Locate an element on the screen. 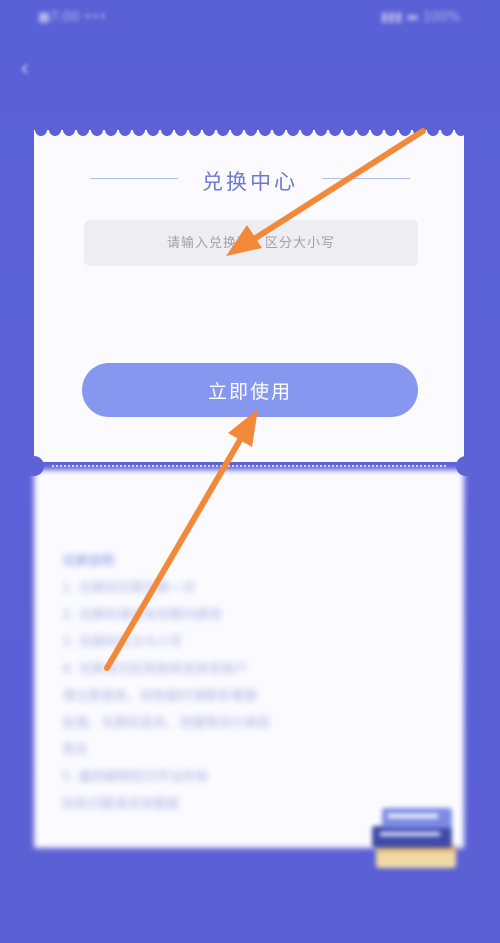 Image resolution: width=500 pixels, height=943 pixels. arrow-to-input is located at coordinates (326, 192).